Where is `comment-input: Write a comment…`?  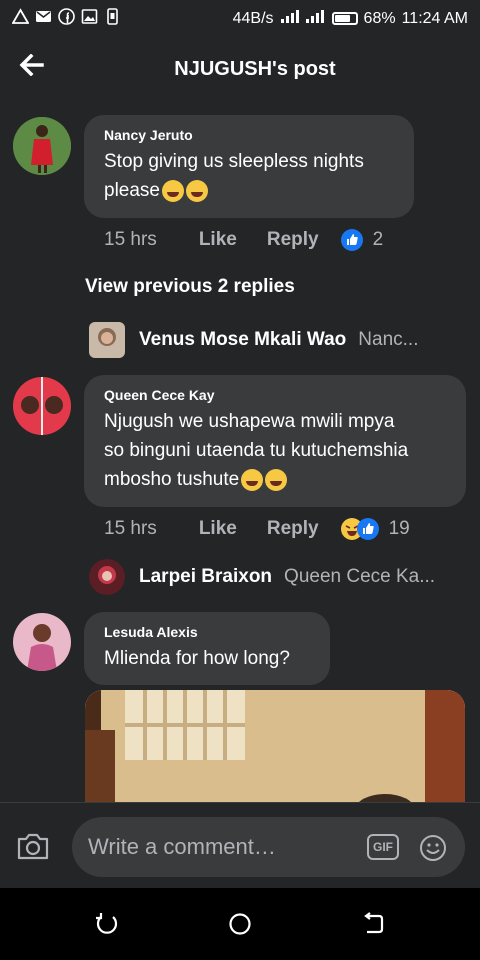
comment-input: Write a comment… is located at coordinates (268, 847).